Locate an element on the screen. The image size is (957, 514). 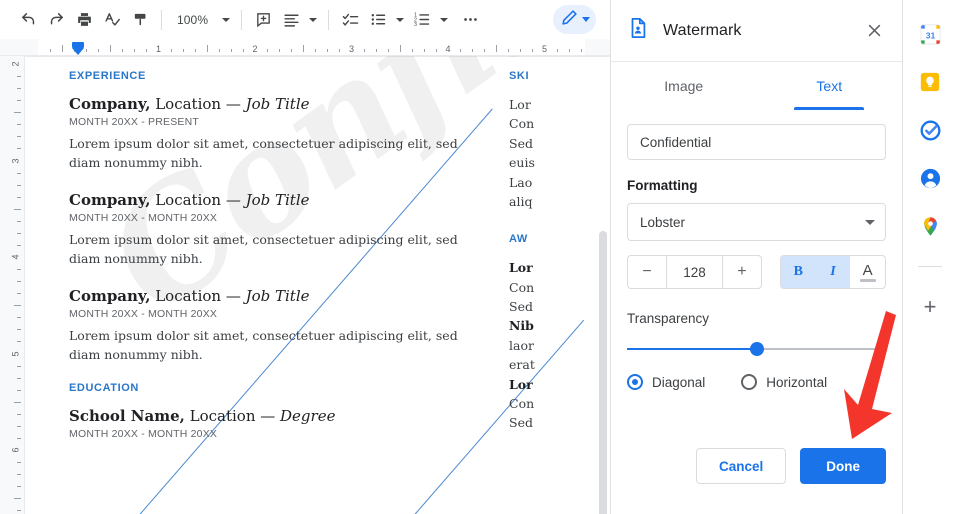
add-addon-icon: + is located at coordinates (930, 307).